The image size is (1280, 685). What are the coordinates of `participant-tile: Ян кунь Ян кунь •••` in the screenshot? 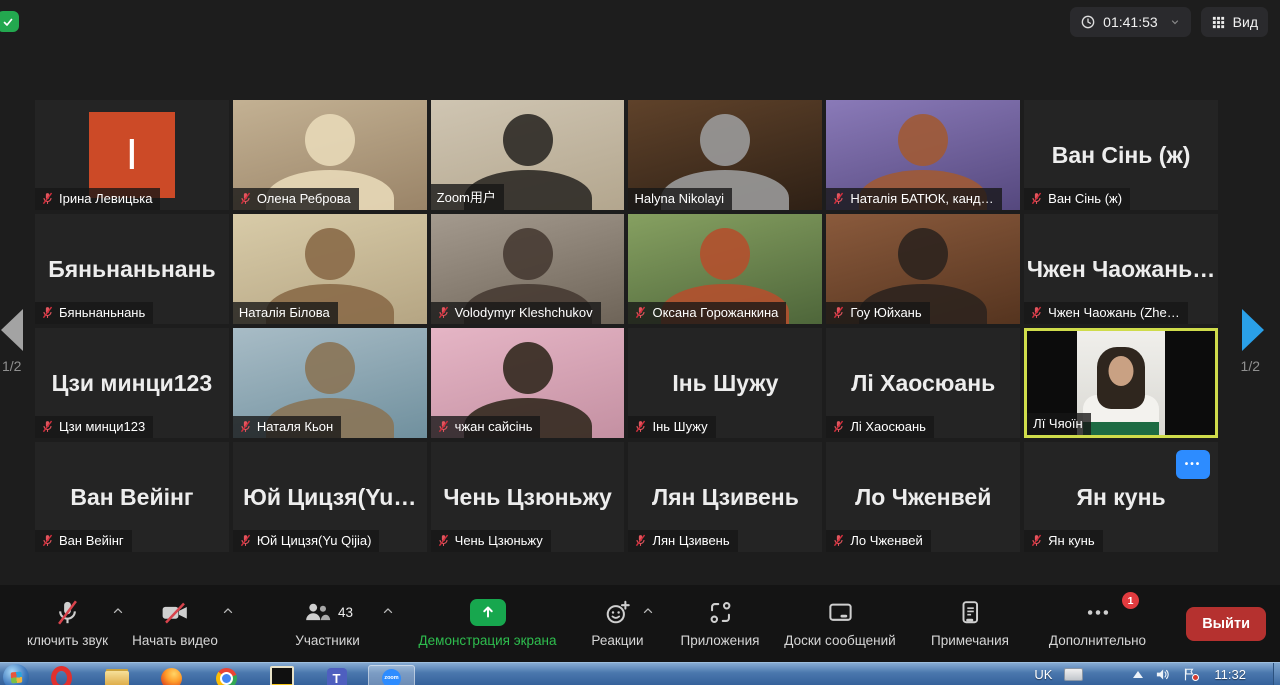 It's located at (1121, 497).